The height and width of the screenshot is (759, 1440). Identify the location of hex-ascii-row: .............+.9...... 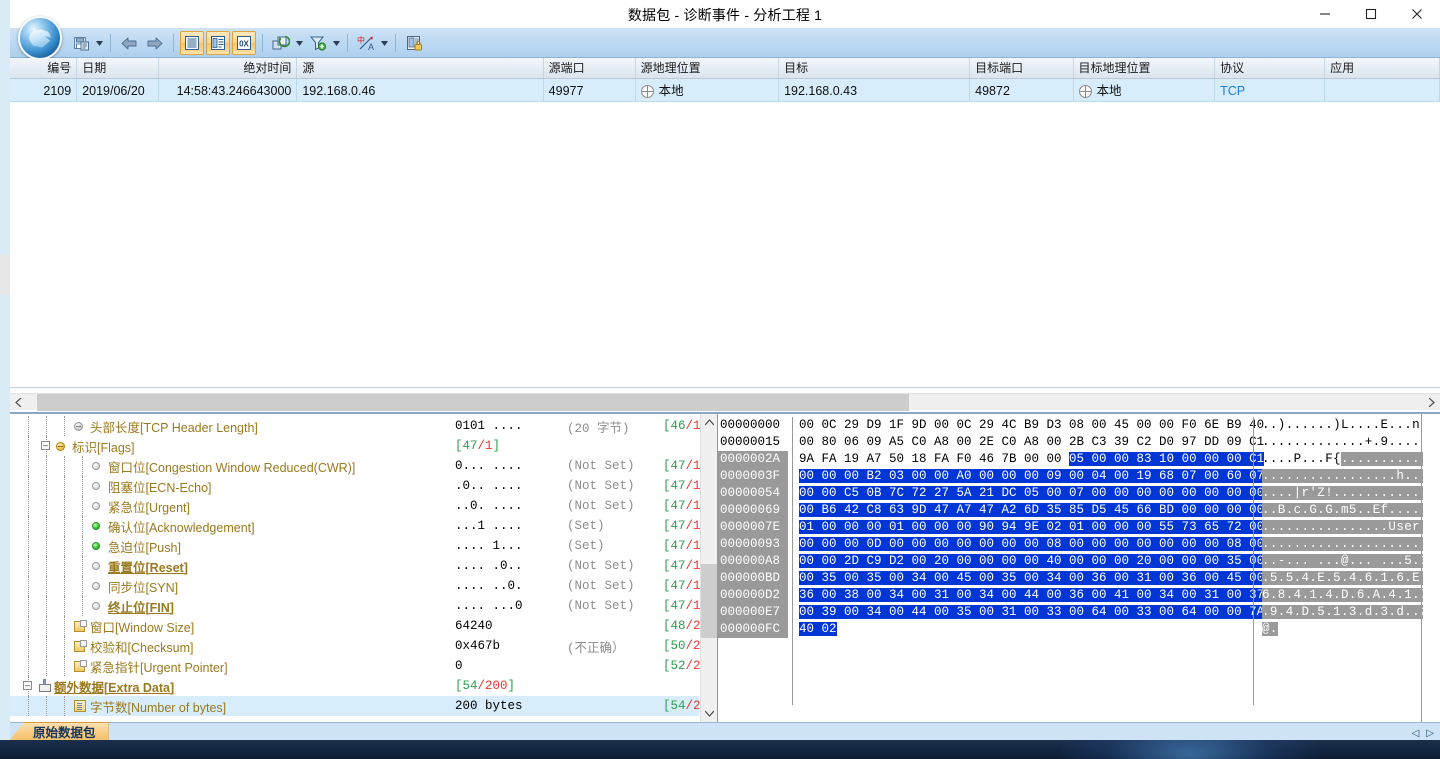
(1351, 442).